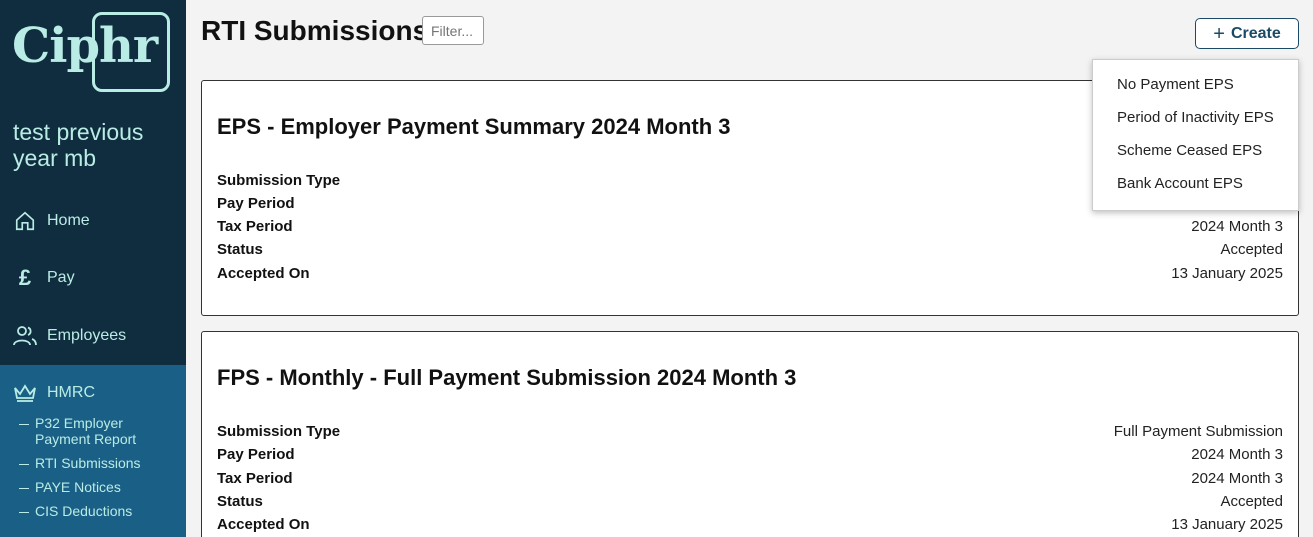  I want to click on home-icon, so click(25, 221).